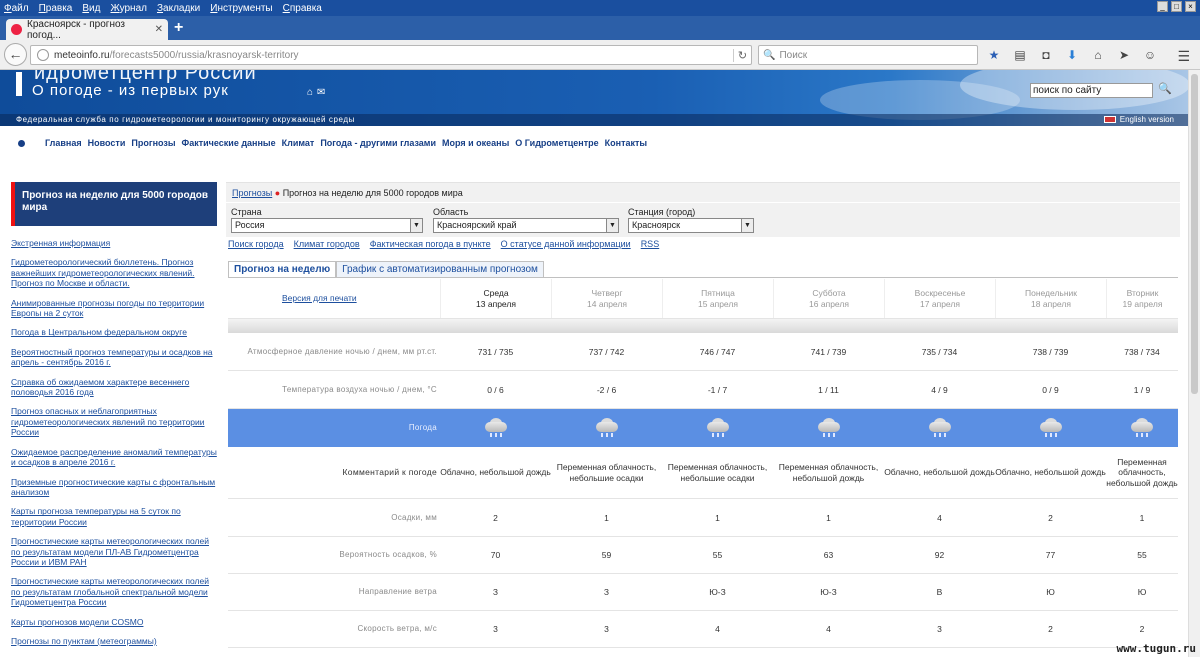 The height and width of the screenshot is (657, 1200). What do you see at coordinates (566, 244) in the screenshot?
I see `quick-link: О статусе данной информации` at bounding box center [566, 244].